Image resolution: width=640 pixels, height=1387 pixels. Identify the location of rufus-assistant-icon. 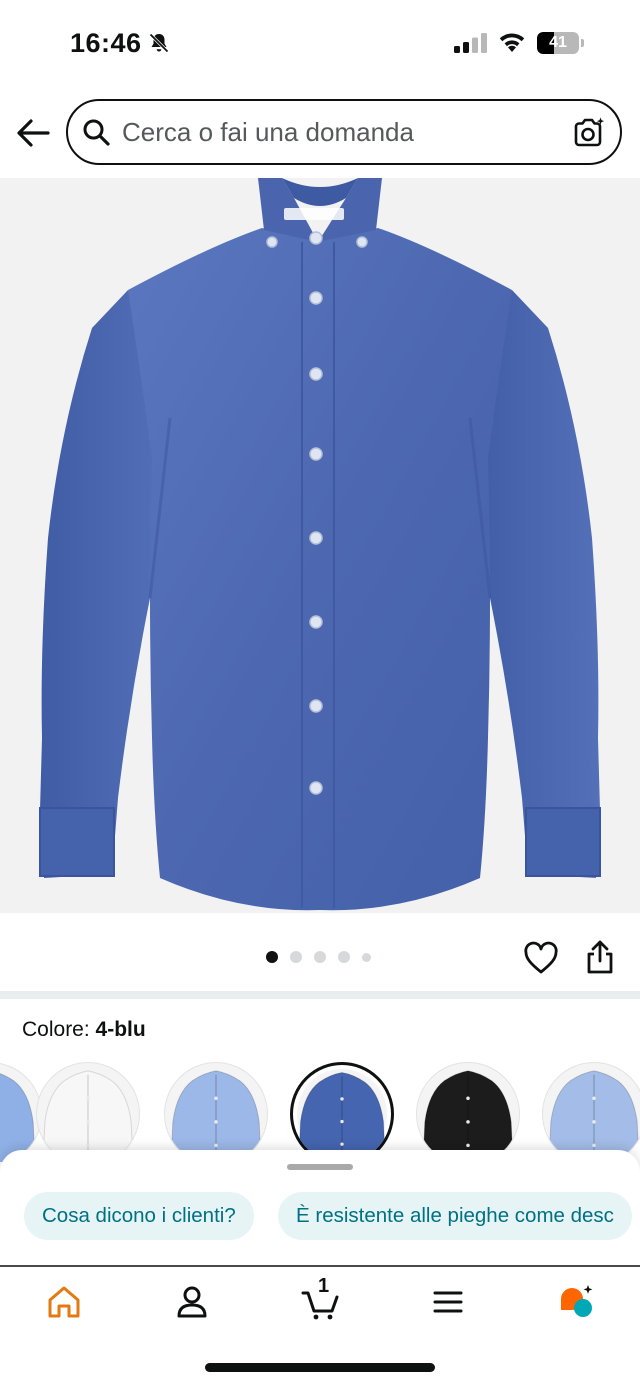
(577, 1301).